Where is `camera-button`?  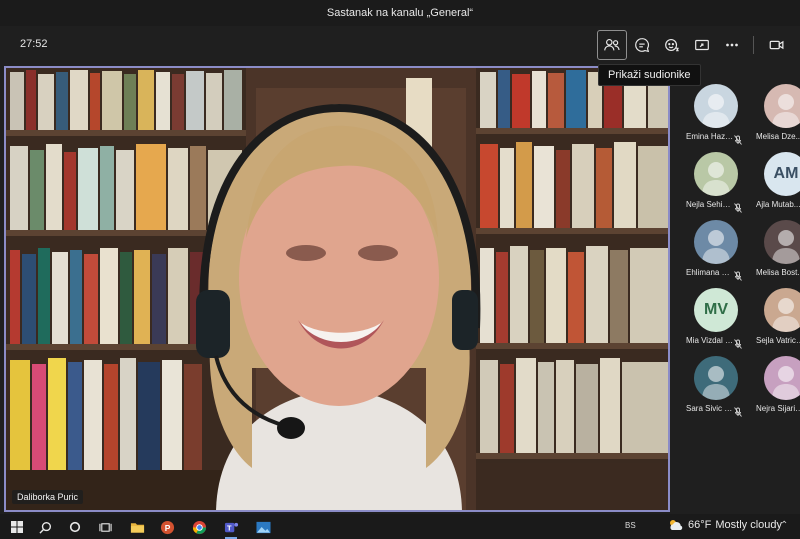
camera-button is located at coordinates (777, 45).